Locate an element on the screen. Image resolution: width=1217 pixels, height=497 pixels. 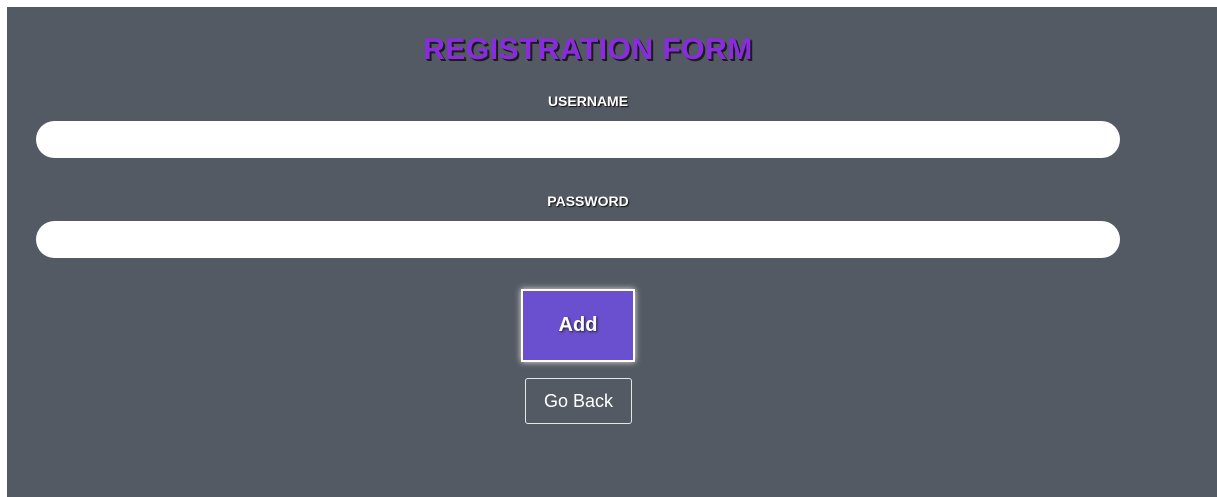
password-input is located at coordinates (578, 239).